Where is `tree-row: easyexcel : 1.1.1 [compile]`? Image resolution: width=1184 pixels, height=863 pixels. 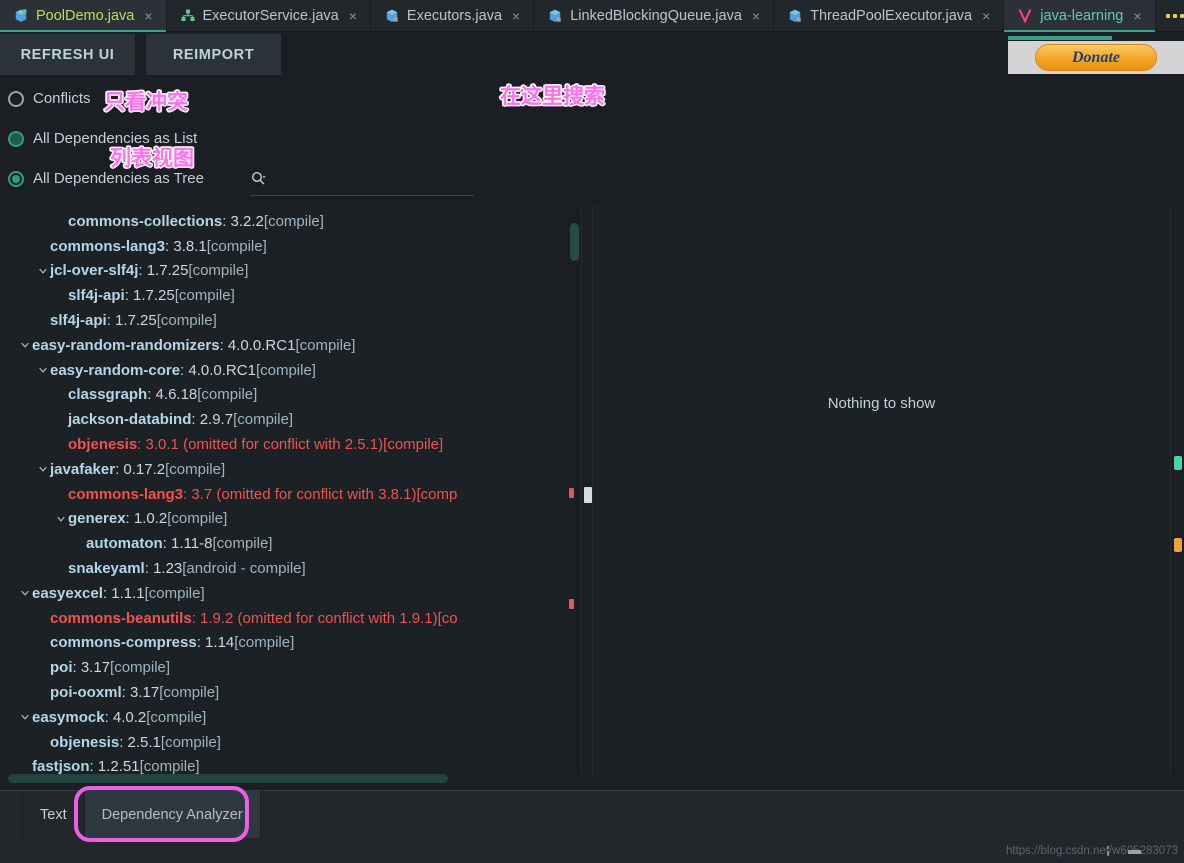
tree-row: easyexcel : 1.1.1 [compile] is located at coordinates (283, 593).